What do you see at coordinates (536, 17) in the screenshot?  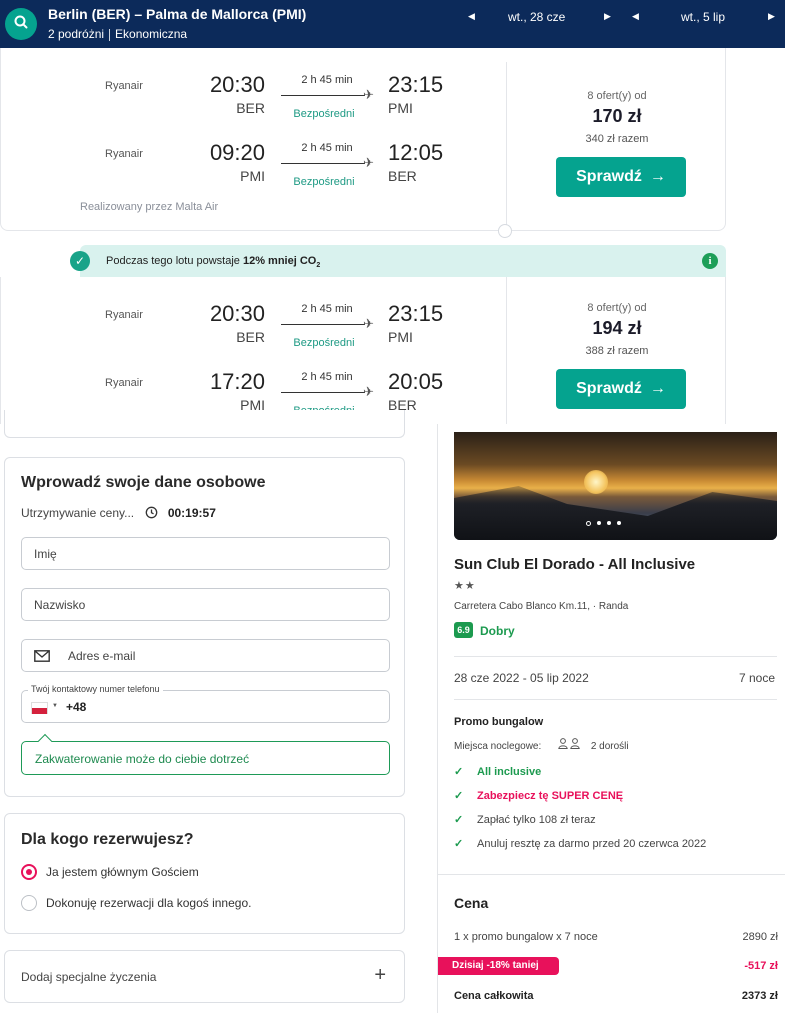 I see `depart-date: wt., 28 cze` at bounding box center [536, 17].